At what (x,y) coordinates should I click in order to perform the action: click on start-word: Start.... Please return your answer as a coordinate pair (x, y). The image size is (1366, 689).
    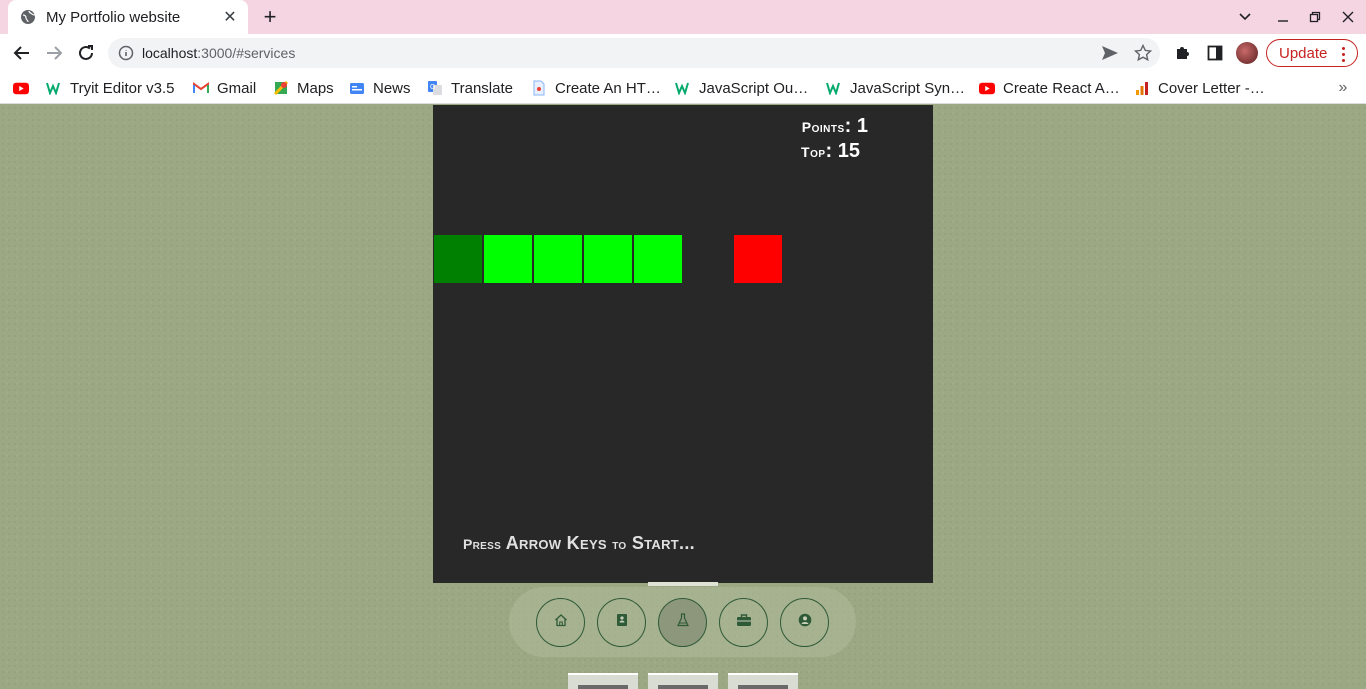
    Looking at the image, I should click on (663, 543).